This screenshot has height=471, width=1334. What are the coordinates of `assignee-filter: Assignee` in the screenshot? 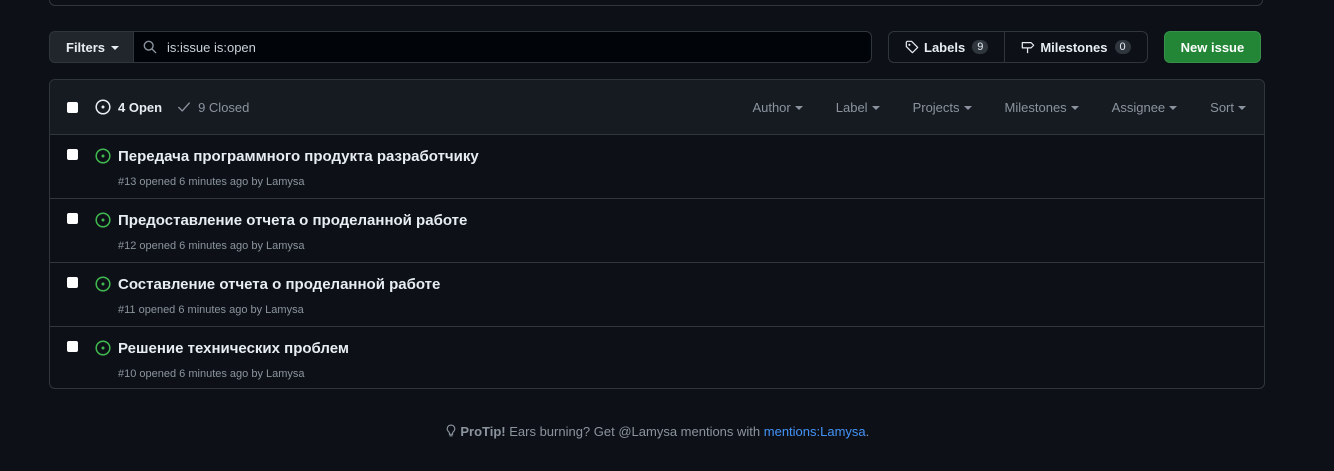 It's located at (1144, 107).